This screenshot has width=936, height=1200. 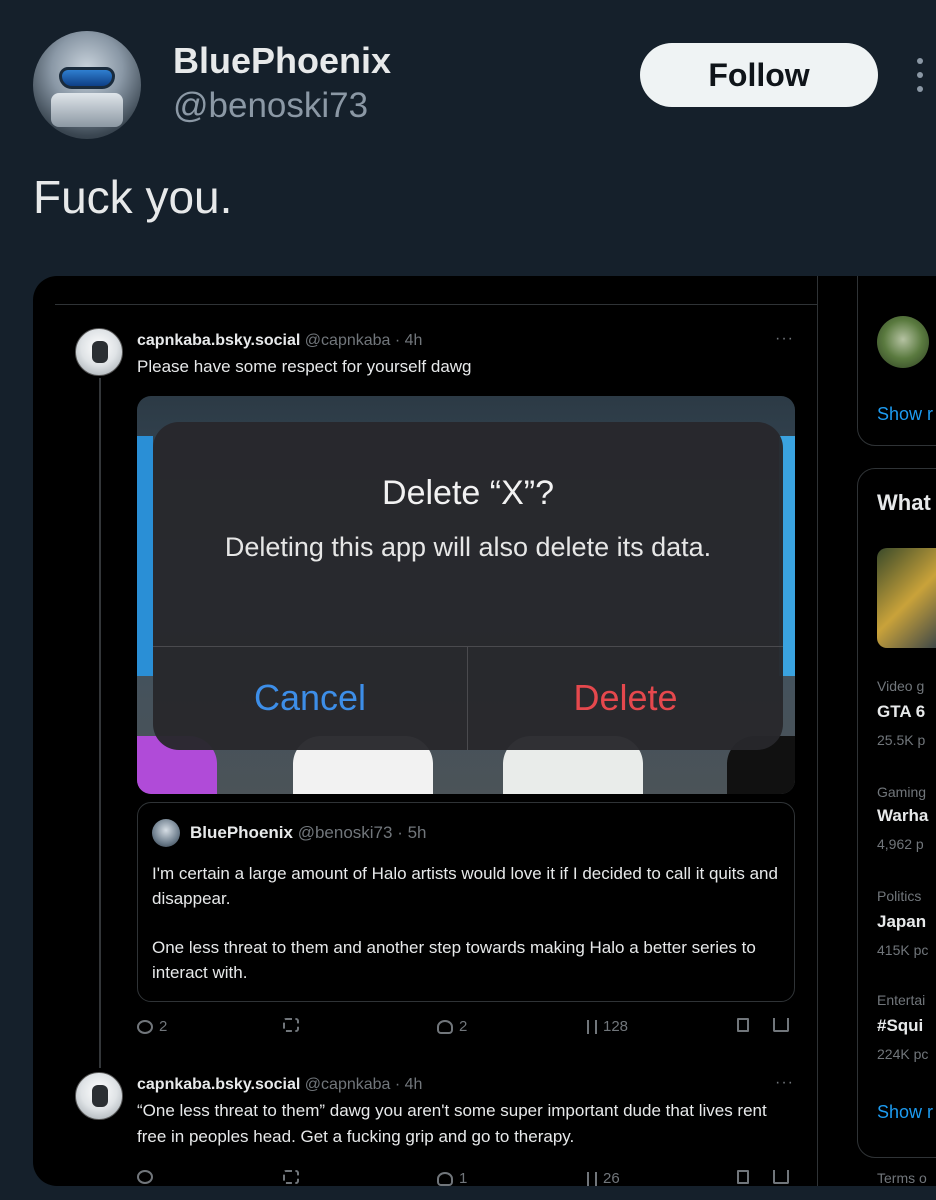 What do you see at coordinates (463, 1026) in the screenshot?
I see `like-count: 2` at bounding box center [463, 1026].